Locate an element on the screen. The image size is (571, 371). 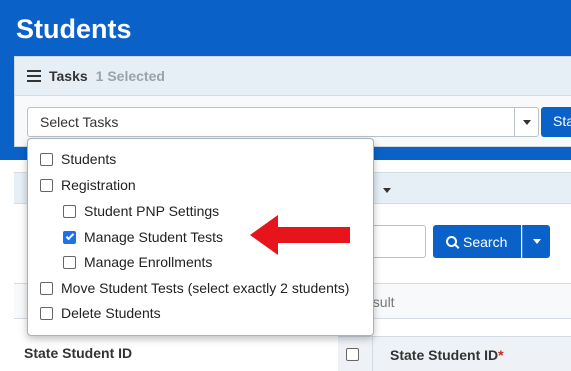
task-option-label: Manage Student Tests is located at coordinates (154, 237).